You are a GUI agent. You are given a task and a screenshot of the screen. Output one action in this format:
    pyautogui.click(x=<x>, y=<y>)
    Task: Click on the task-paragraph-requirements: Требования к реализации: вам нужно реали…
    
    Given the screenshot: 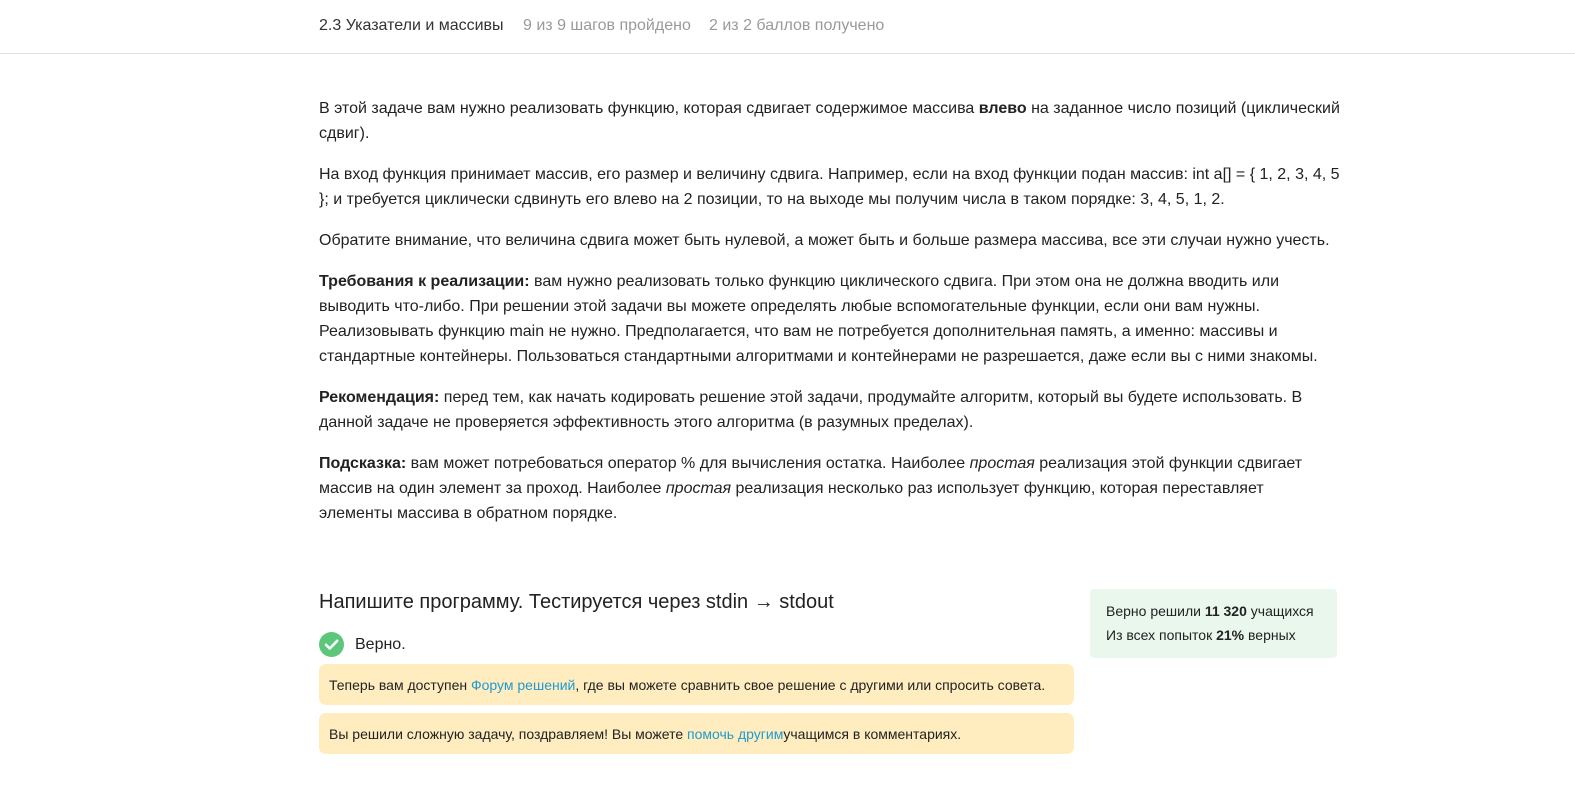 What is the action you would take?
    pyautogui.click(x=818, y=319)
    